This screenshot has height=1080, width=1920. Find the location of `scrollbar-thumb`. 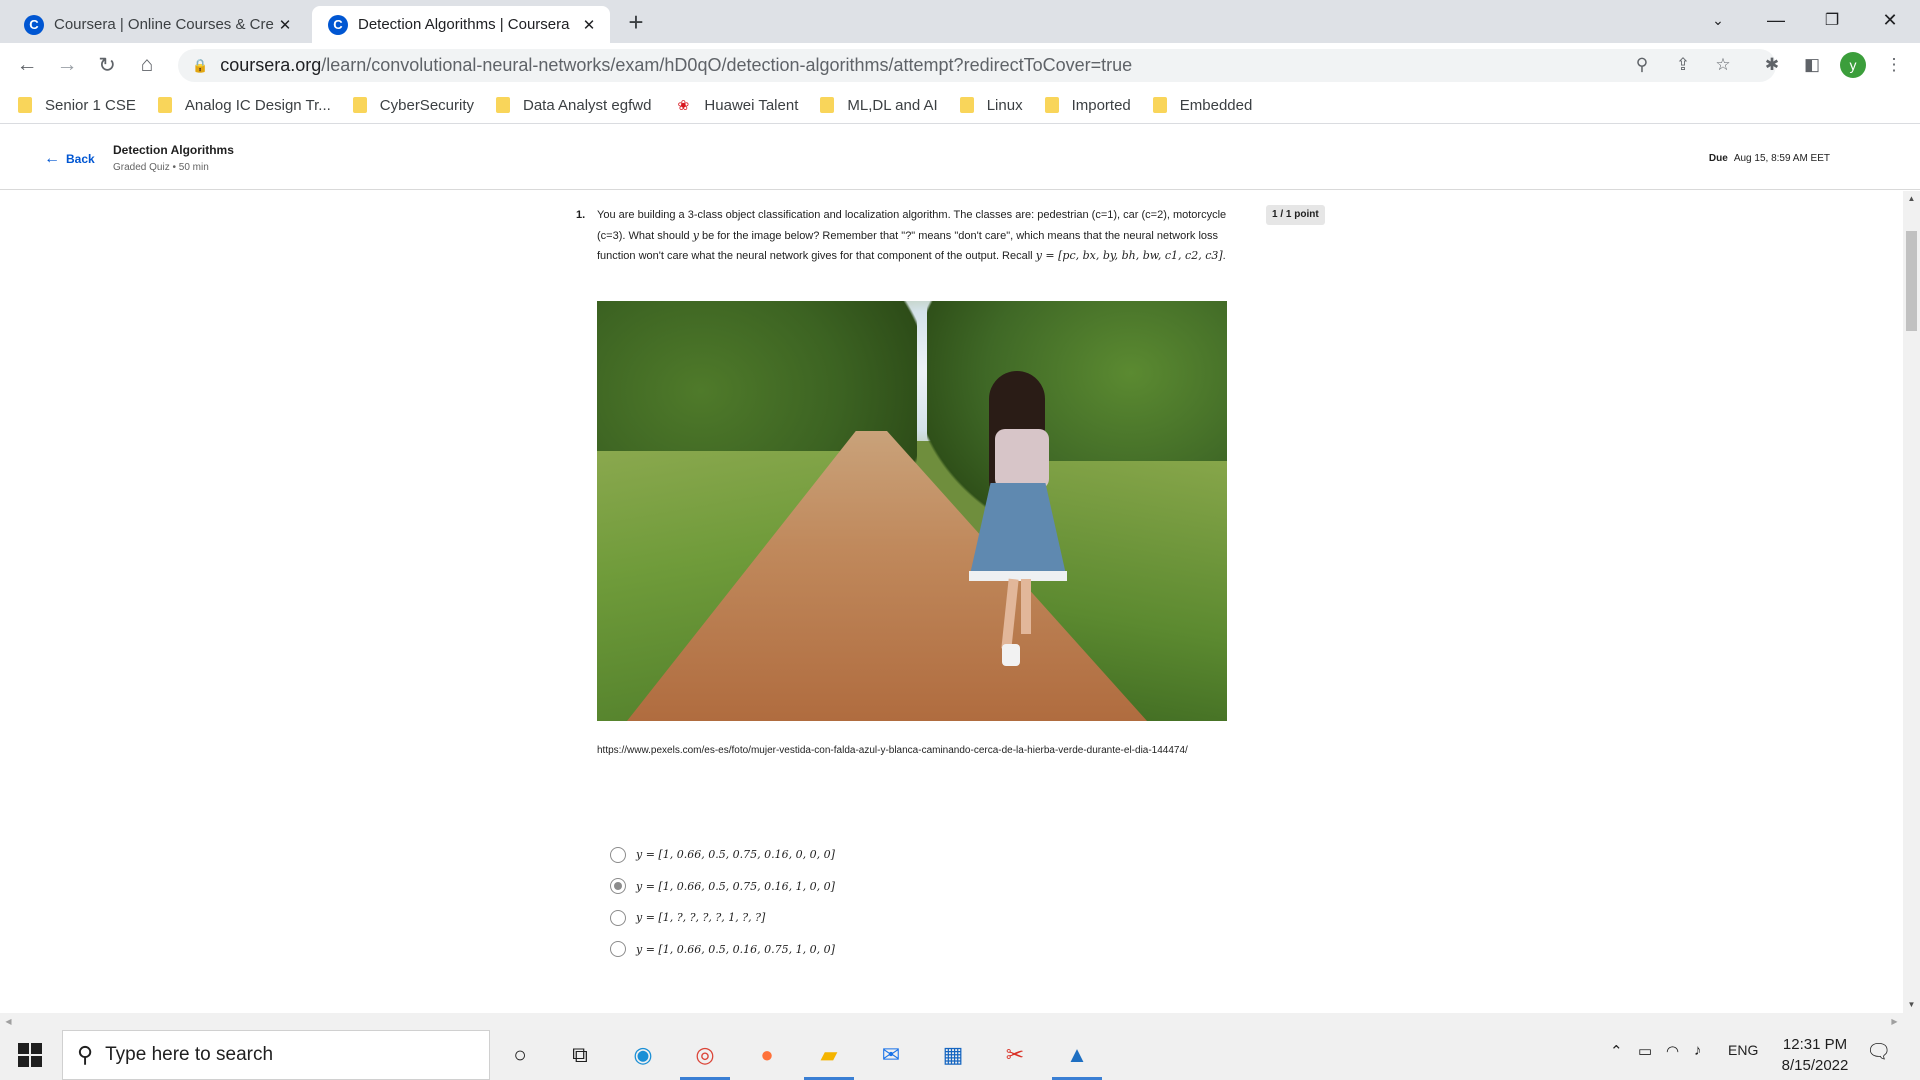

scrollbar-thumb is located at coordinates (1911, 281).